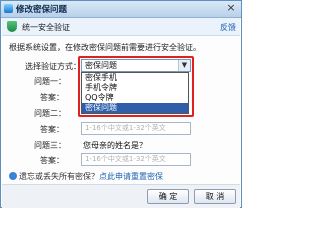 This screenshot has height=240, width=320. I want to click on answer-3-label: 答案：, so click(52, 160).